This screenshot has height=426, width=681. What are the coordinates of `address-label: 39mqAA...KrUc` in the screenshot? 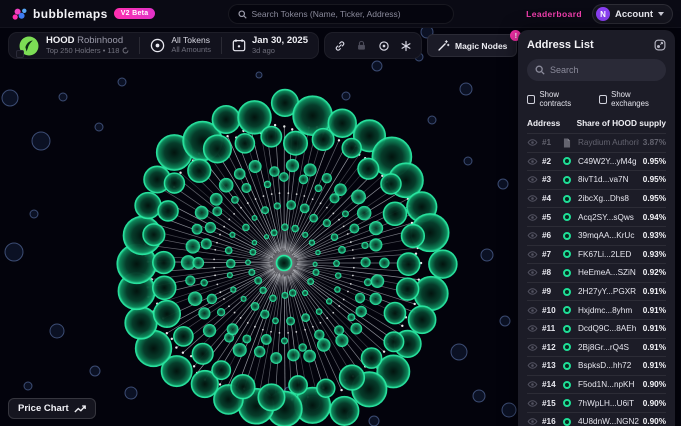 It's located at (608, 235).